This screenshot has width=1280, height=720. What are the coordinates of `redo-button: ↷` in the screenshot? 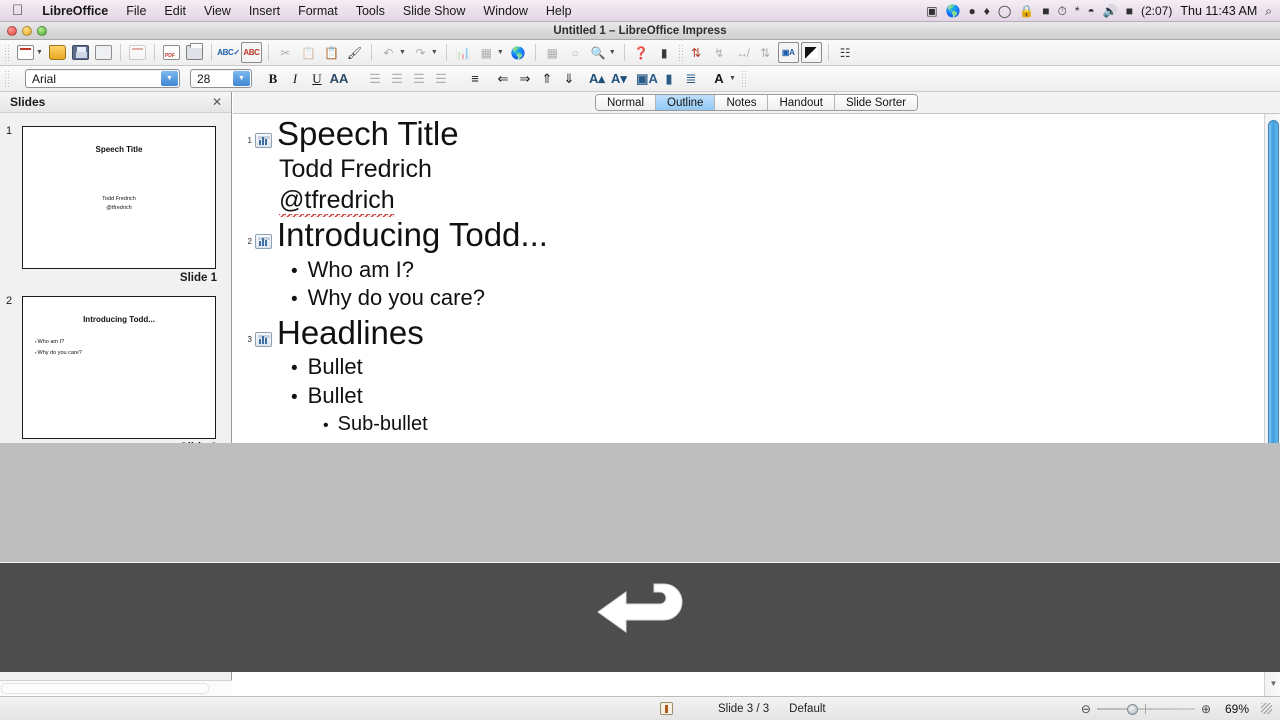 It's located at (420, 52).